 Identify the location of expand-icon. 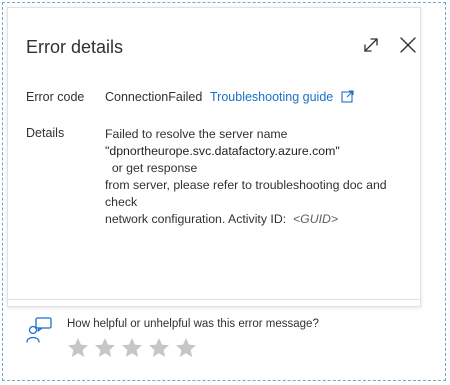
(371, 45).